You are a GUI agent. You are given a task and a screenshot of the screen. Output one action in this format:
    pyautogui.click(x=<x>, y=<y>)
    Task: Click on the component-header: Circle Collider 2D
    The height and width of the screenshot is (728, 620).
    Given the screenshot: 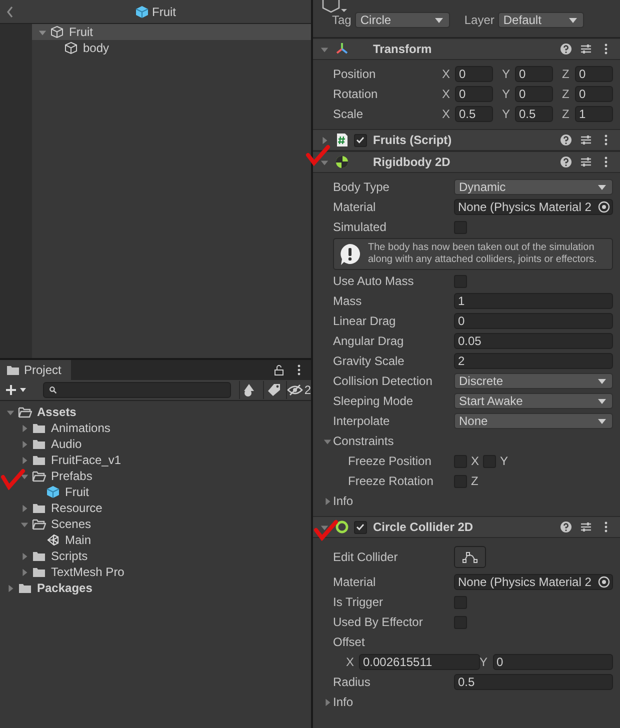 What is the action you would take?
    pyautogui.click(x=466, y=527)
    